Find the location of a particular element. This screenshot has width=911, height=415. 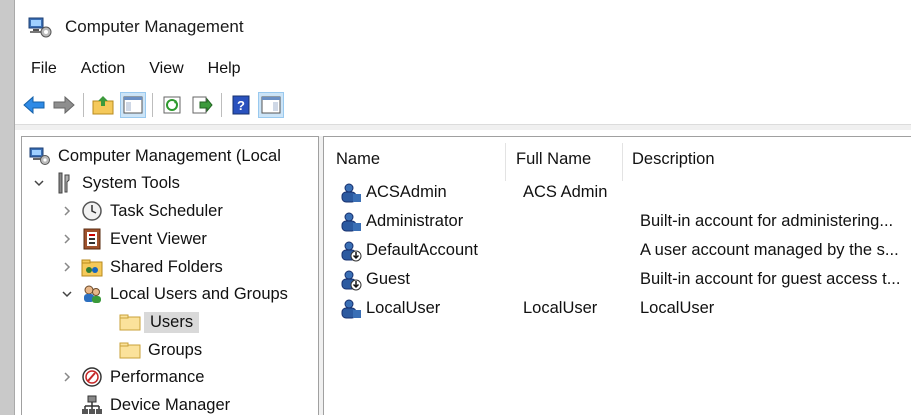

tree-label: Groups is located at coordinates (175, 349).